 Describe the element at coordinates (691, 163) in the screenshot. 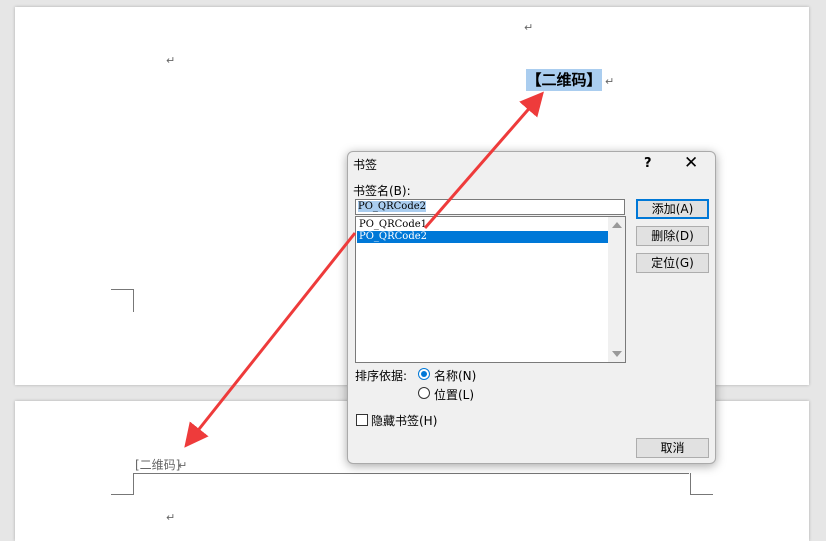

I see `close-icon: ✕` at that location.